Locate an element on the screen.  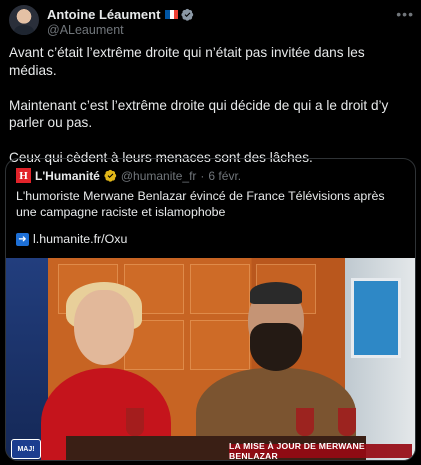
right-arrow-icon: ➜ is located at coordinates (22, 239).